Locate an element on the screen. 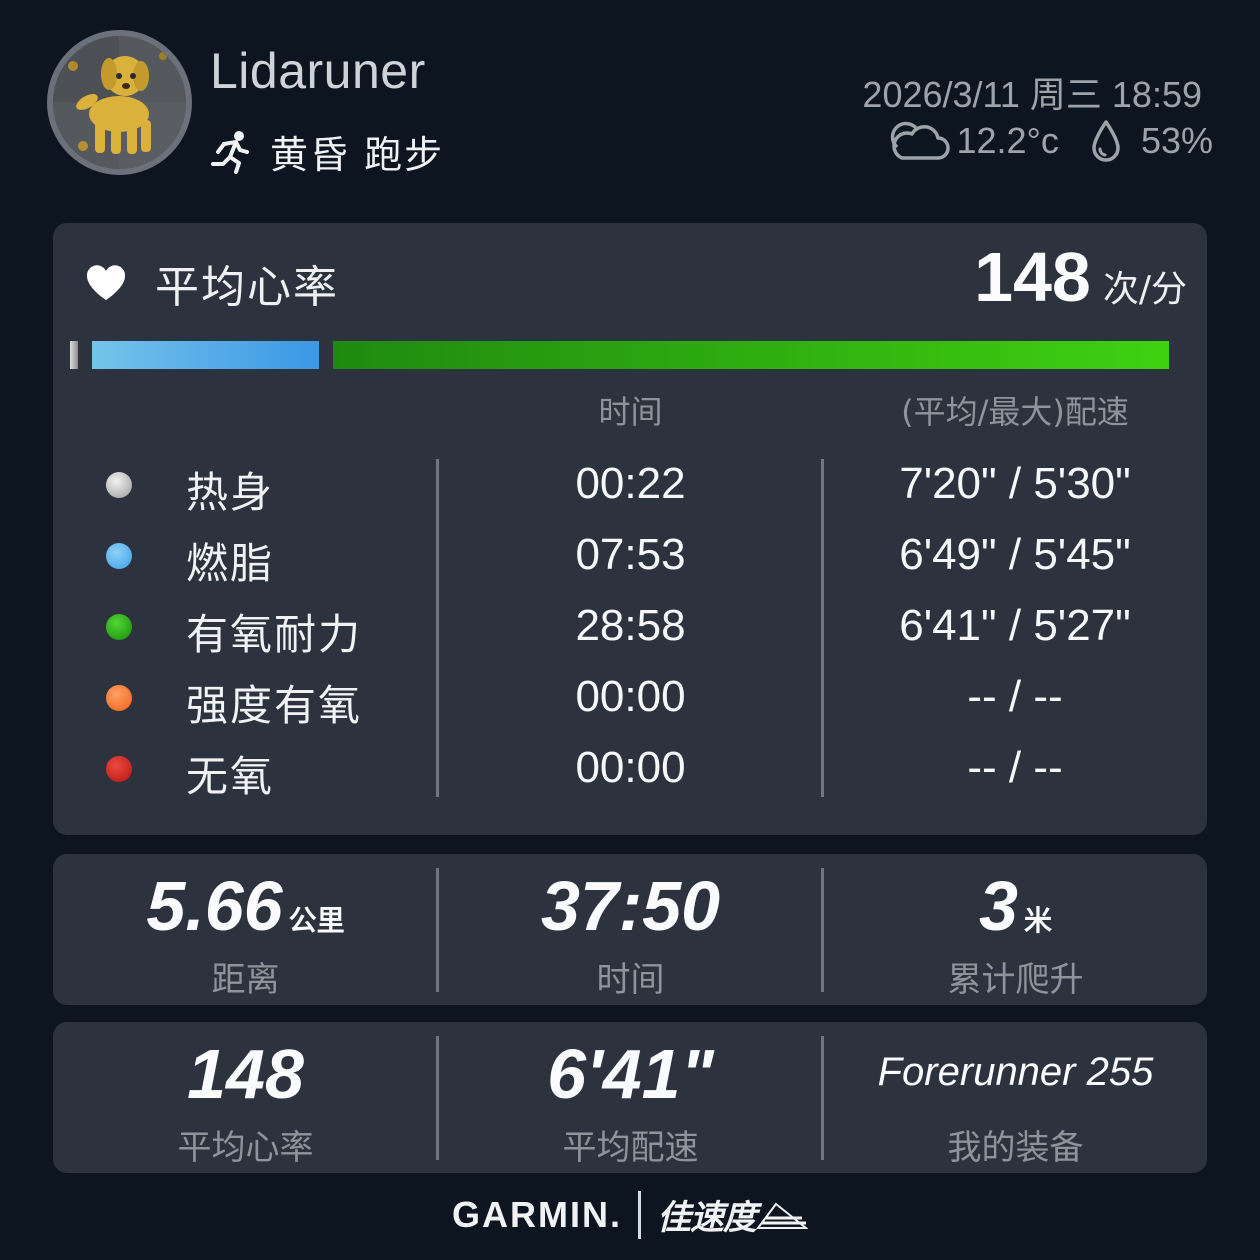  partner-logo: 佳速度 is located at coordinates (707, 1218).